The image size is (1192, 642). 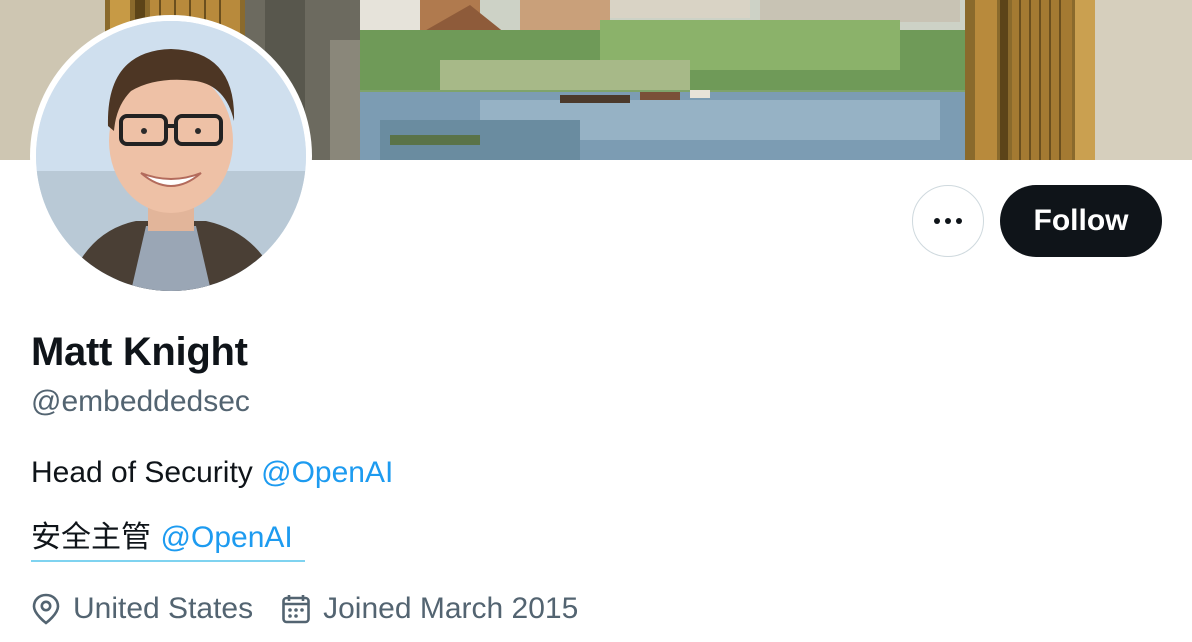 What do you see at coordinates (146, 472) in the screenshot?
I see `bio-text: Head of Security` at bounding box center [146, 472].